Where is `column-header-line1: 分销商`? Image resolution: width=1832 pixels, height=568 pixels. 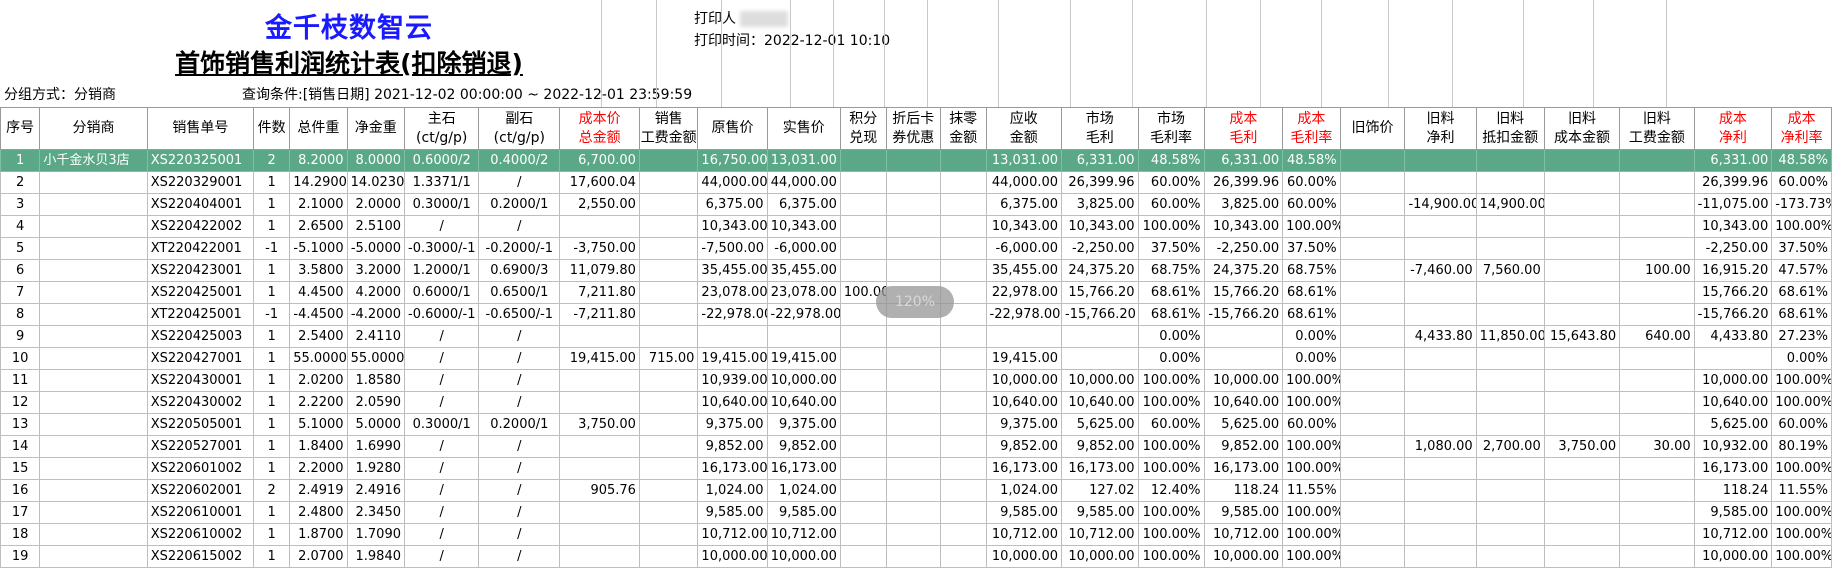
column-header-line1: 分销商 is located at coordinates (93, 128).